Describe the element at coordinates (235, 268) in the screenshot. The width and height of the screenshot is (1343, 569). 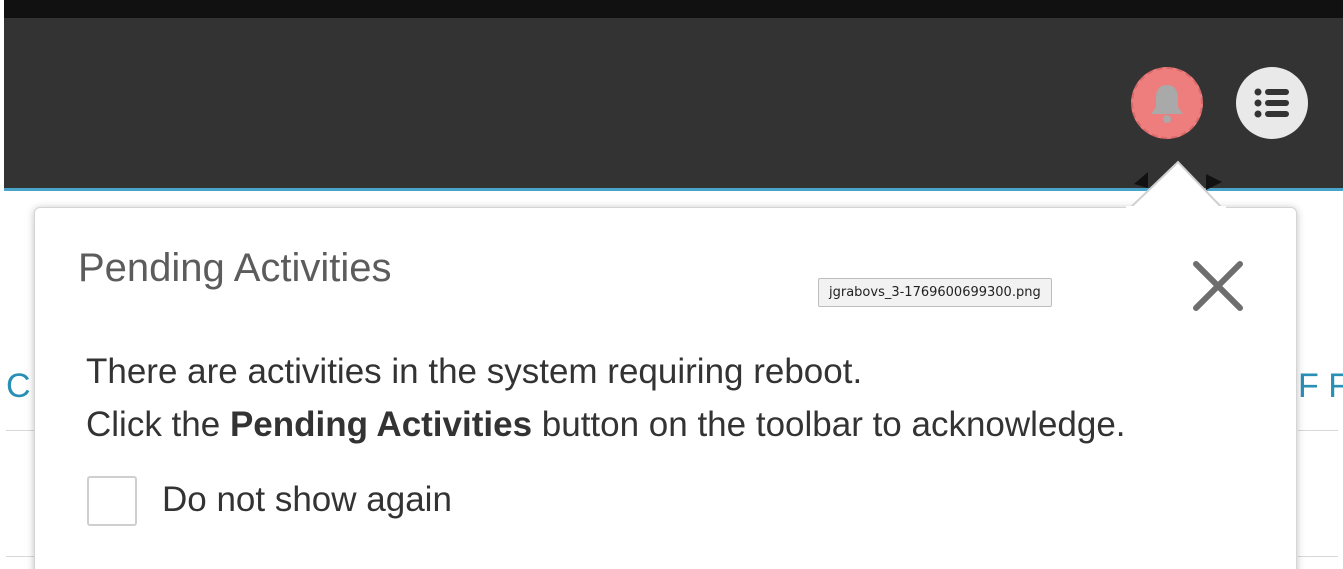
I see `popover-title: Pending Activities` at that location.